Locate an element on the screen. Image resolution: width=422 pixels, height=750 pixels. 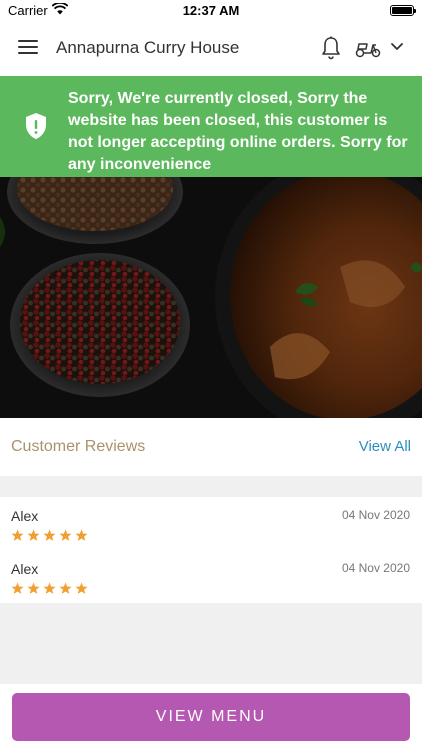
reviews-section-header: Customer Reviews View All is located at coordinates (211, 447).